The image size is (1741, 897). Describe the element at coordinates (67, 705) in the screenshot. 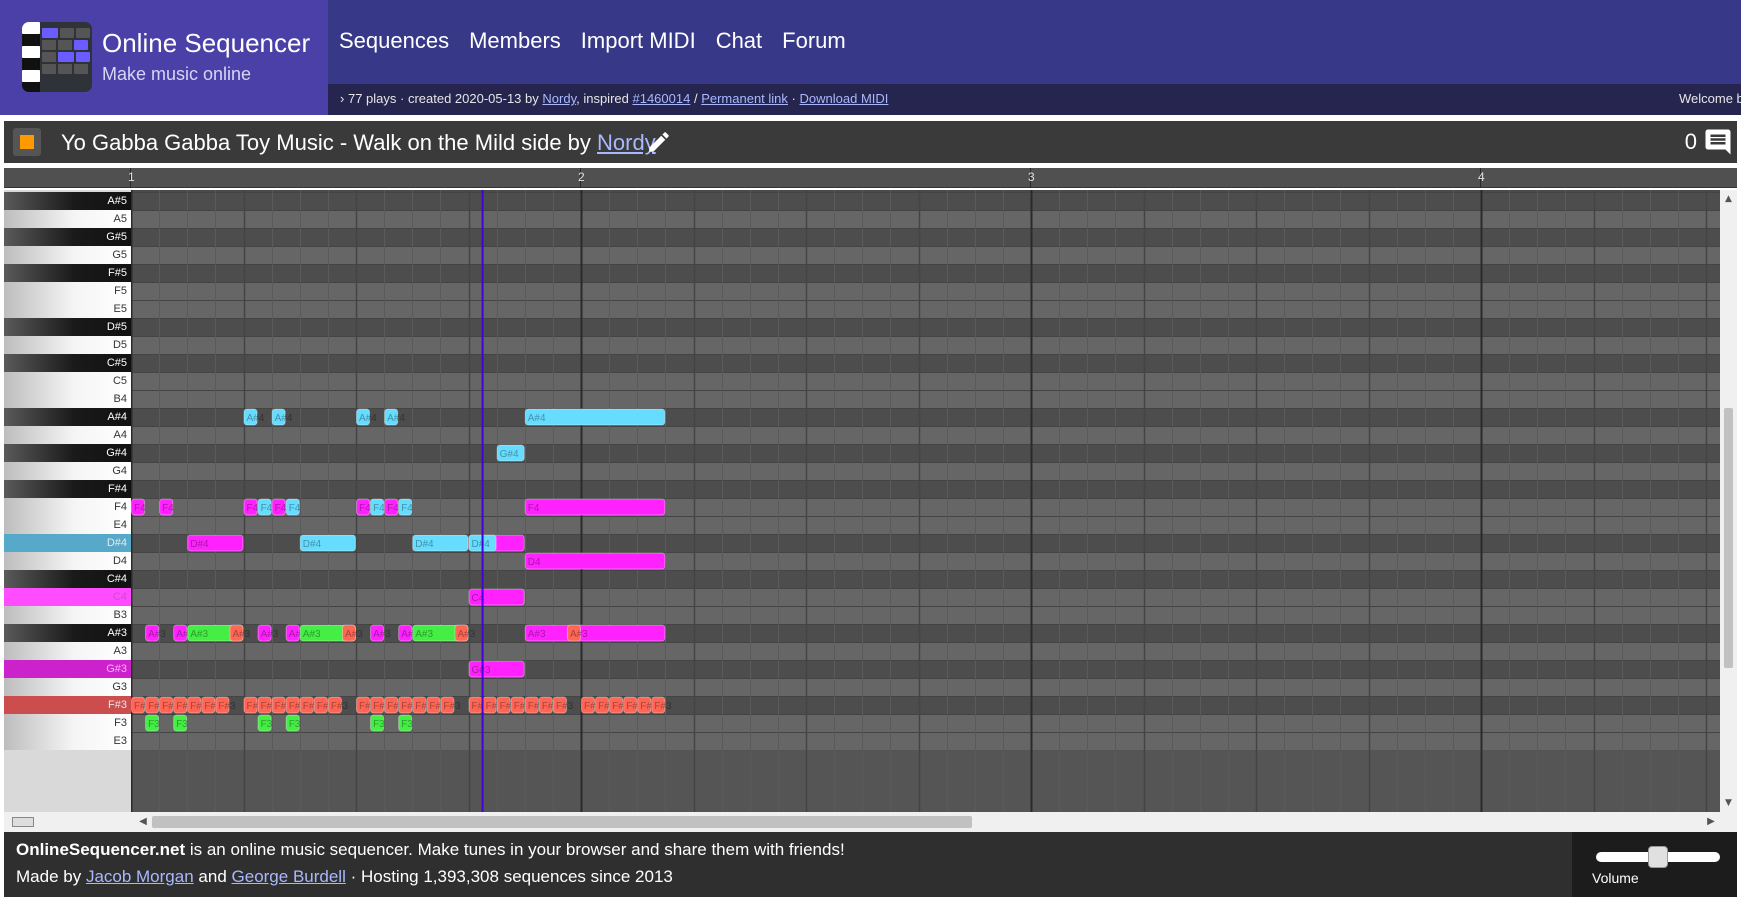

I see `piano-key-fsharp3: F#3` at that location.